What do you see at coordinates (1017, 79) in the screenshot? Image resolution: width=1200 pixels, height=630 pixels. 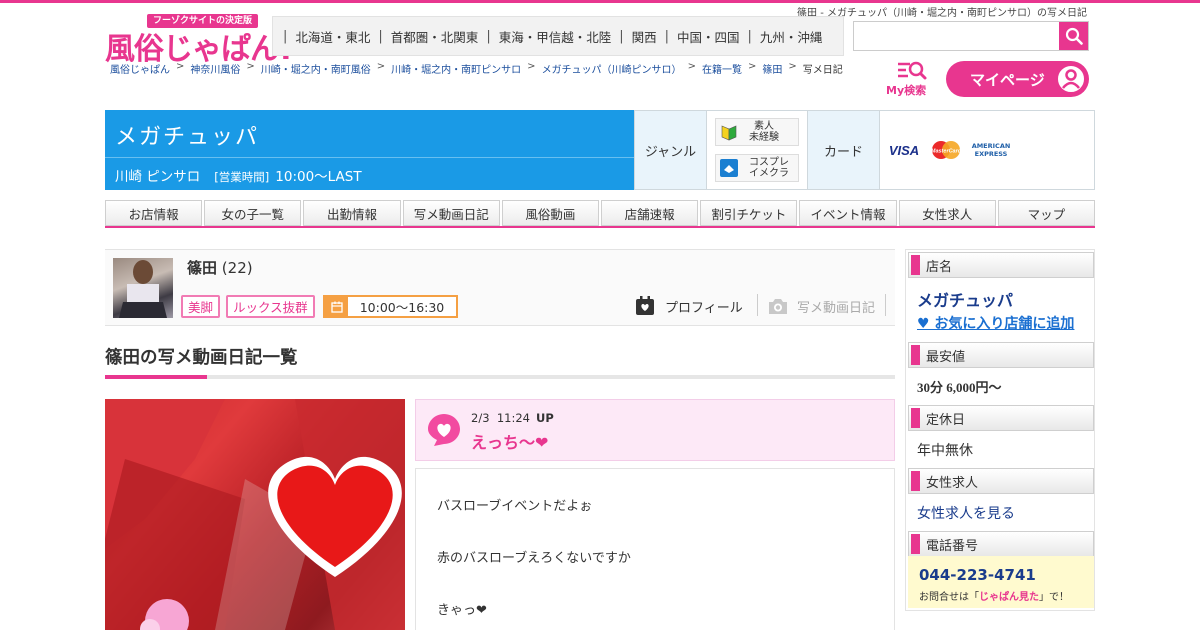 I see `mypage-button: マイページ` at bounding box center [1017, 79].